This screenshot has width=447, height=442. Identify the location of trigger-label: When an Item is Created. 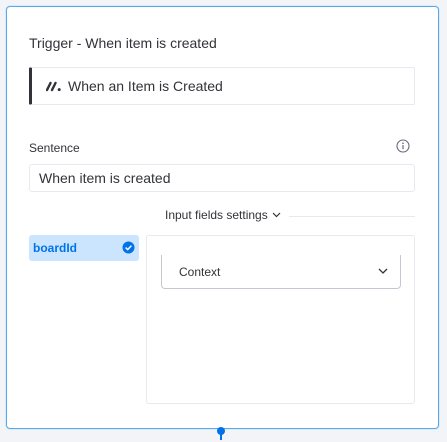
(145, 86).